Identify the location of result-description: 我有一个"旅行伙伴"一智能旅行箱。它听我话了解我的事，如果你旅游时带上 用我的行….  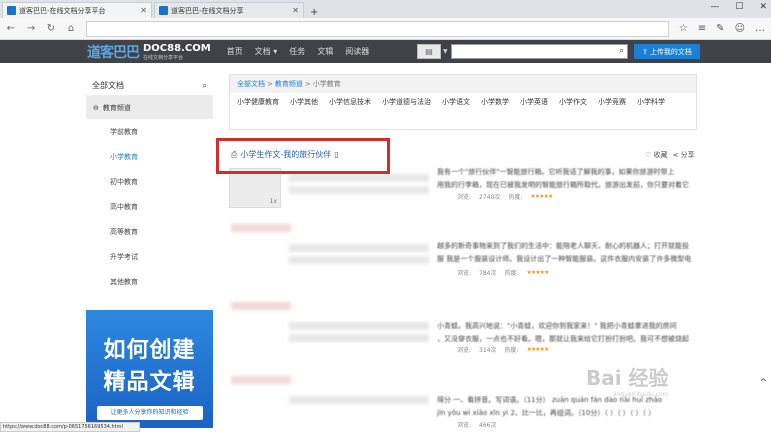
(568, 179).